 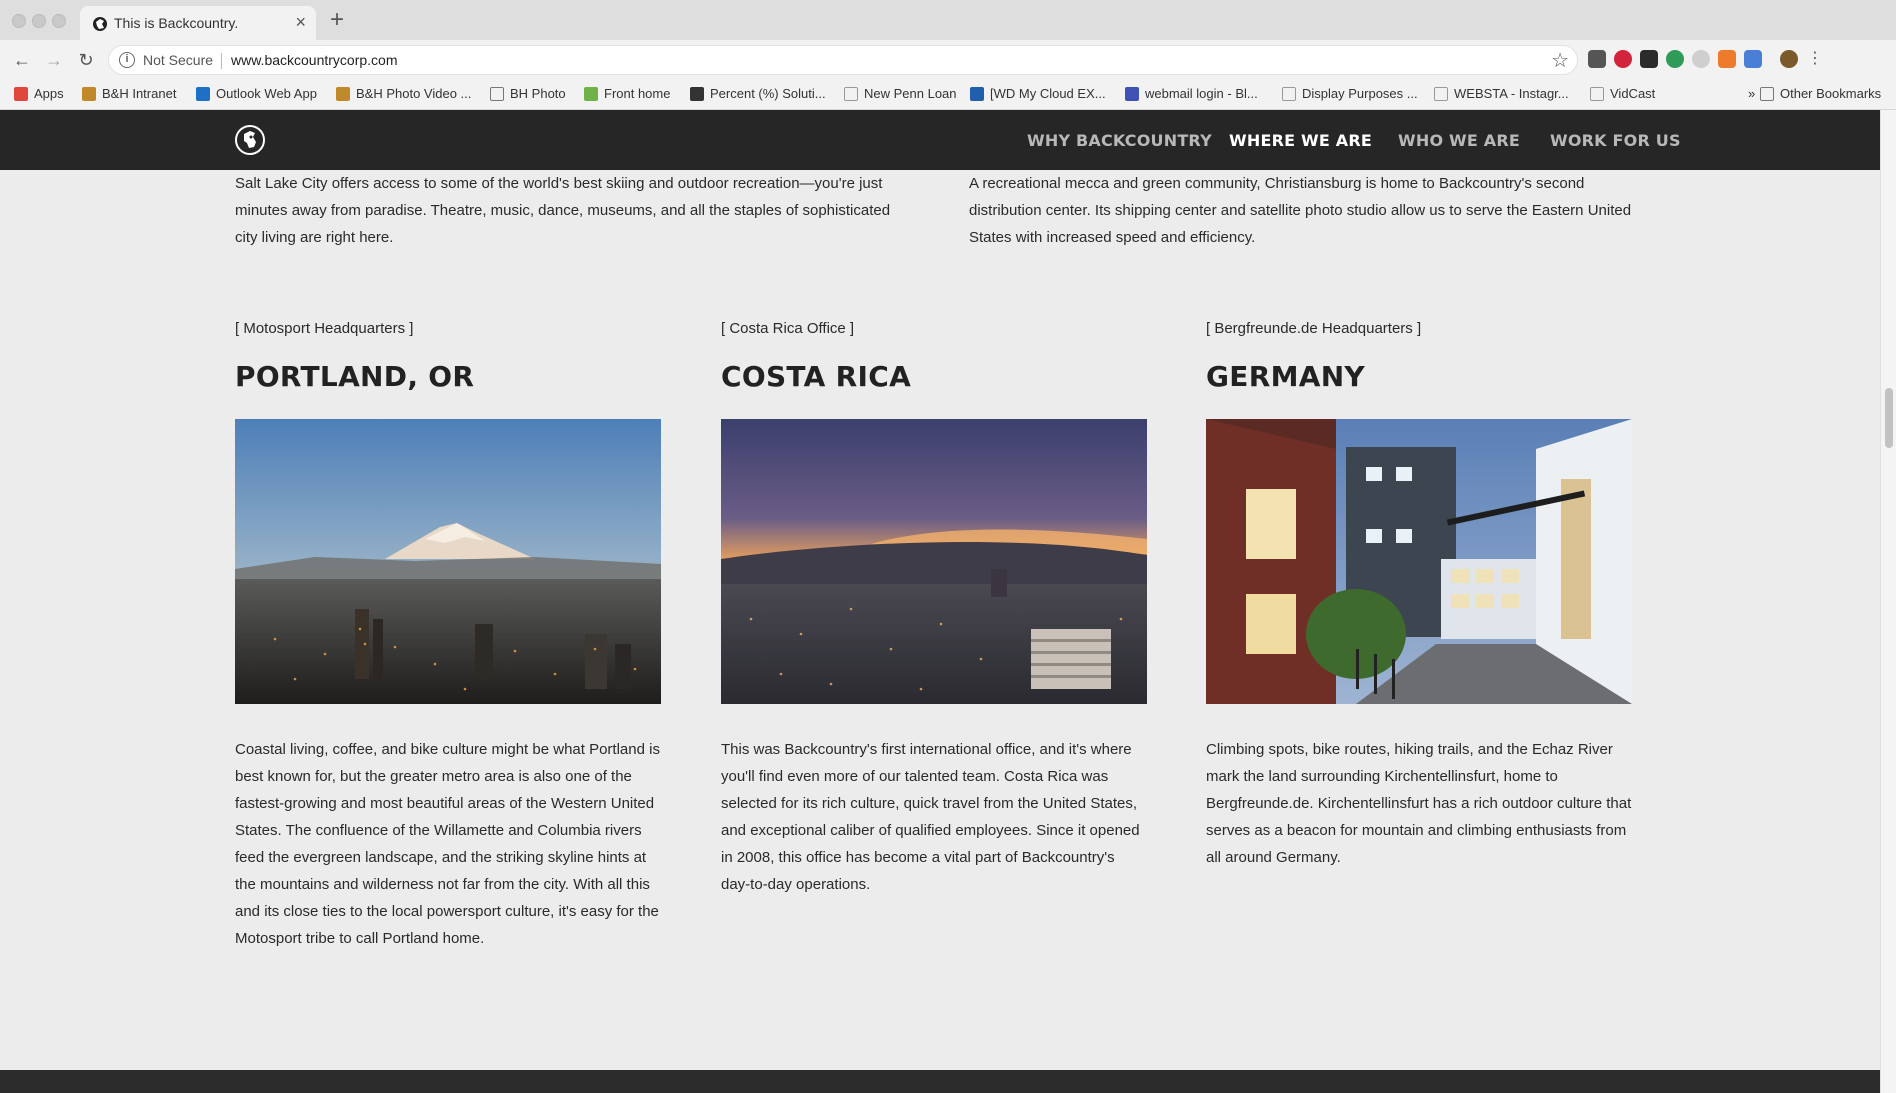 What do you see at coordinates (86, 60) in the screenshot?
I see `reload-icon: ↻` at bounding box center [86, 60].